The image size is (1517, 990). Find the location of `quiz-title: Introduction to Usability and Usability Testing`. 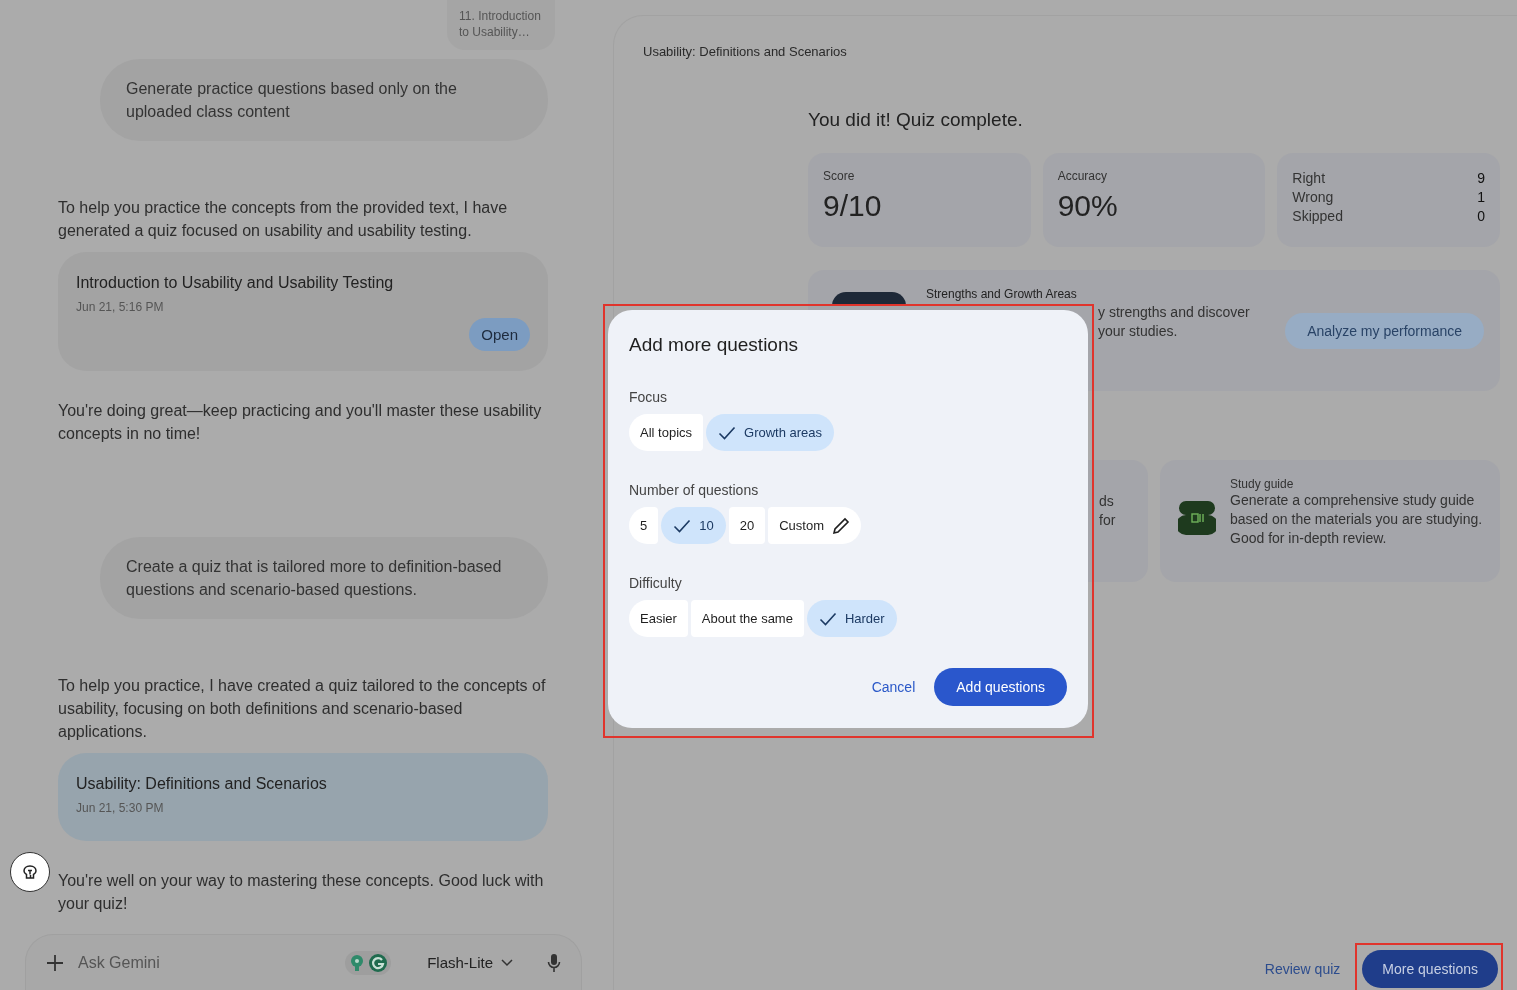

quiz-title: Introduction to Usability and Usability Testing is located at coordinates (235, 283).